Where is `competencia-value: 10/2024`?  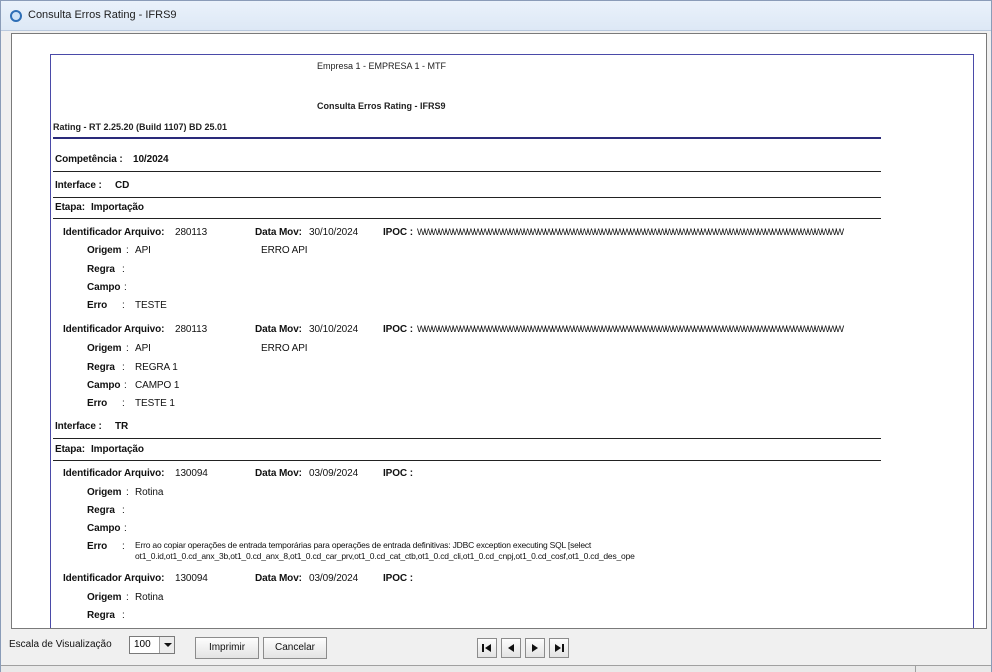 competencia-value: 10/2024 is located at coordinates (151, 159).